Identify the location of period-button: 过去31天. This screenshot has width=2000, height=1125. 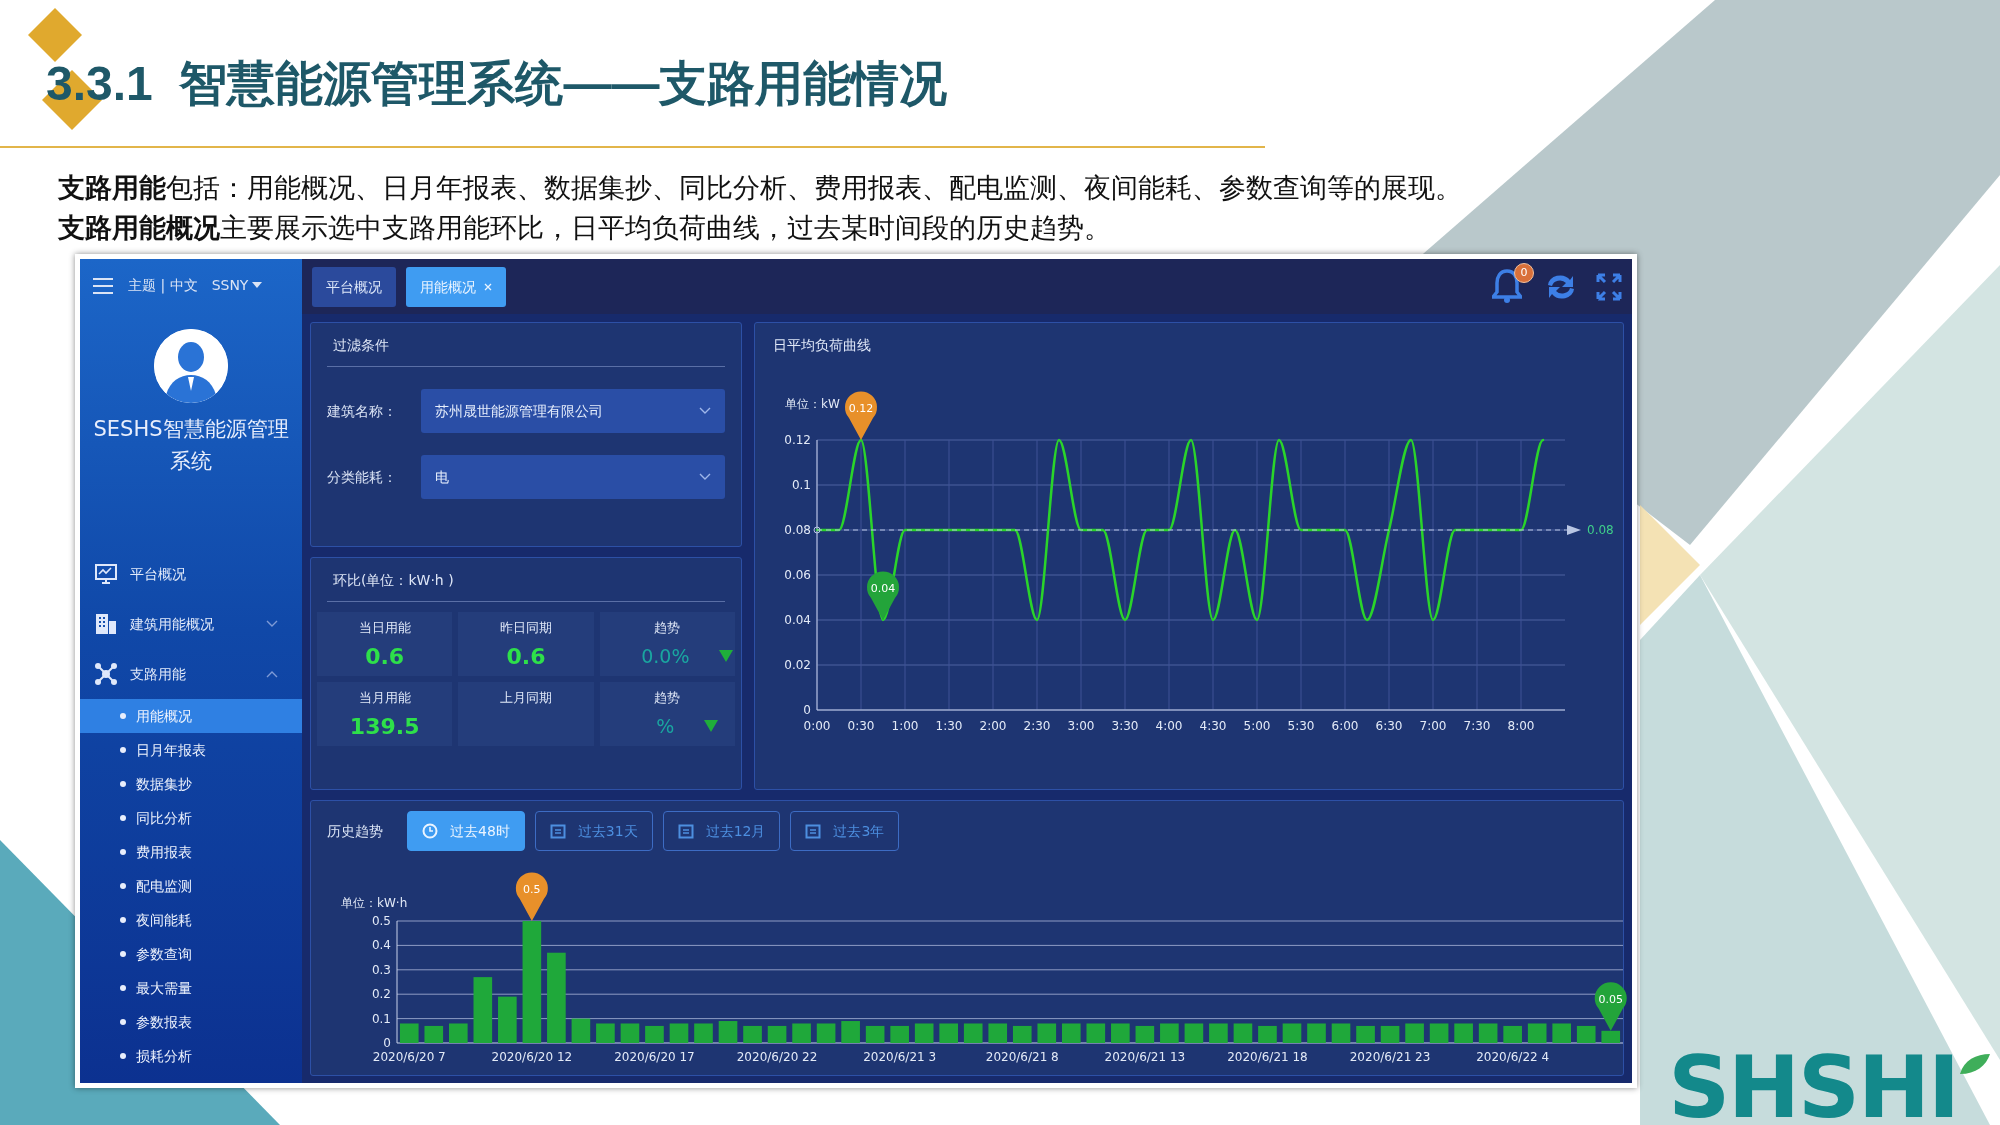
(593, 831).